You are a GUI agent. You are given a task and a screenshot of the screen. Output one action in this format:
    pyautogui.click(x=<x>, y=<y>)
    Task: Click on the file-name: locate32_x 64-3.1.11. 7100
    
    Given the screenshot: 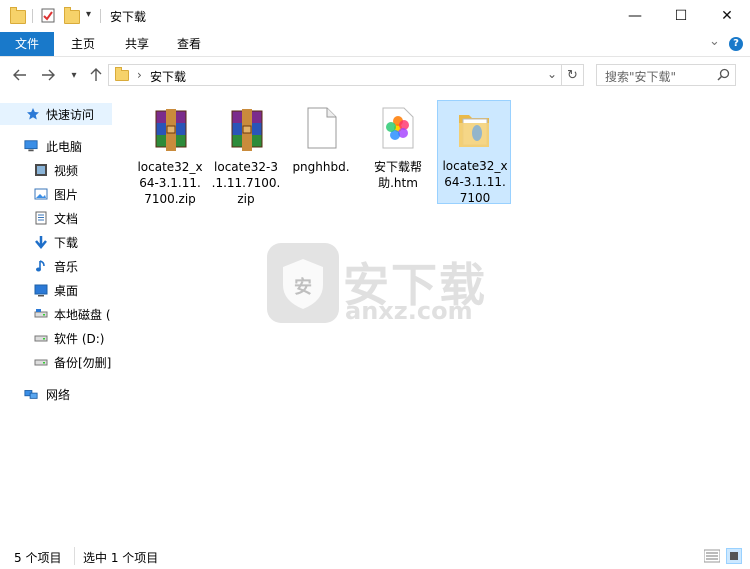 What is the action you would take?
    pyautogui.click(x=475, y=182)
    